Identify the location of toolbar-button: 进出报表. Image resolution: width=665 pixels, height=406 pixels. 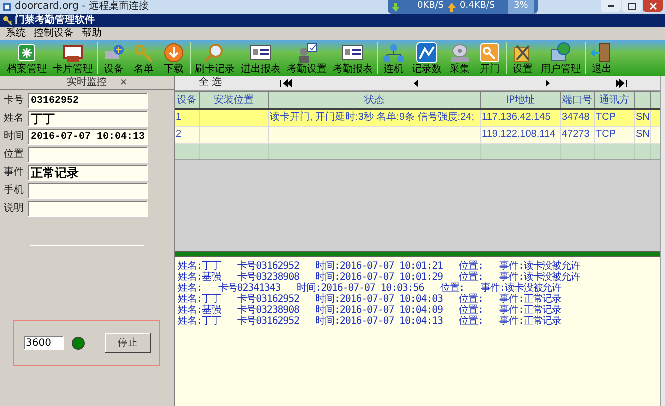
(261, 58).